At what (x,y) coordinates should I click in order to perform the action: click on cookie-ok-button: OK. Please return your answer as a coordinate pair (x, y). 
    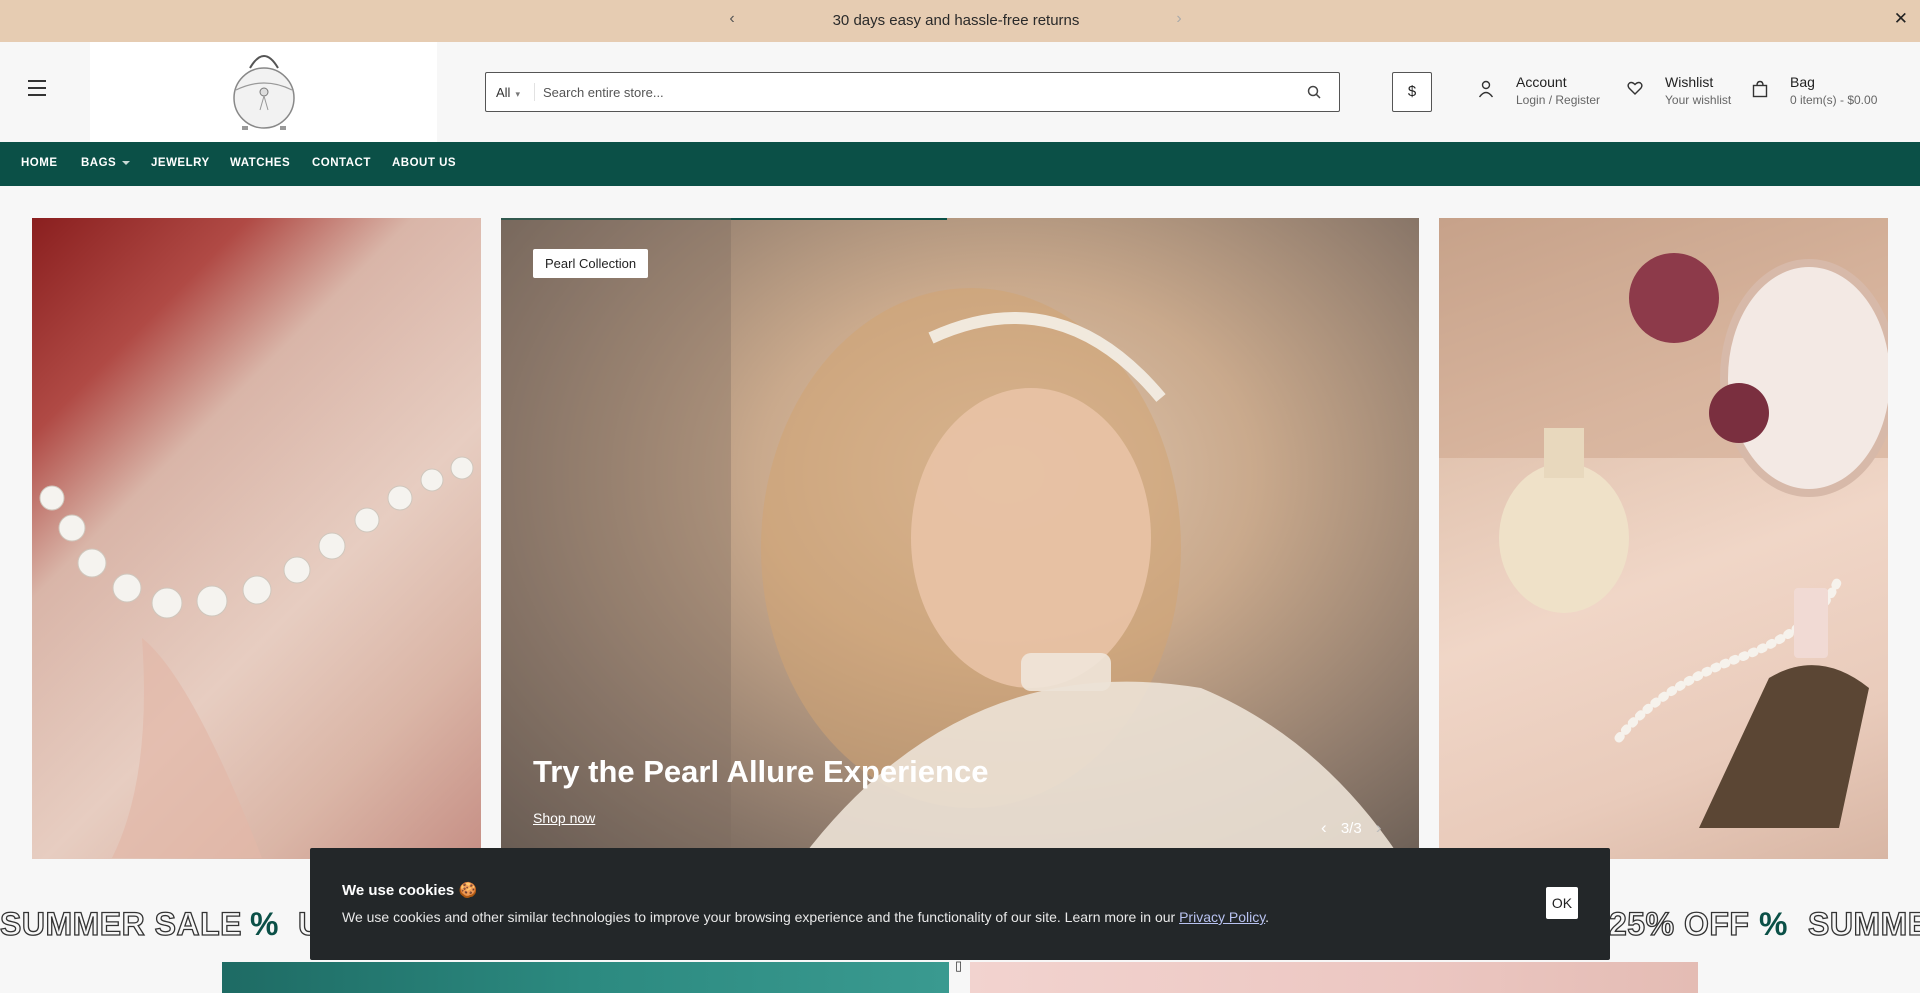
    Looking at the image, I should click on (1562, 903).